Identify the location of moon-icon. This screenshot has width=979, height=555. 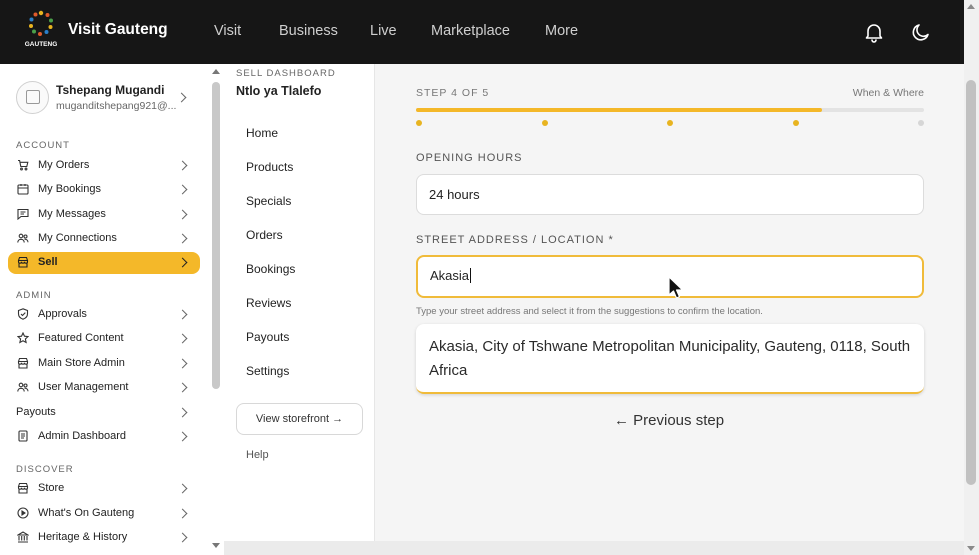
(921, 32).